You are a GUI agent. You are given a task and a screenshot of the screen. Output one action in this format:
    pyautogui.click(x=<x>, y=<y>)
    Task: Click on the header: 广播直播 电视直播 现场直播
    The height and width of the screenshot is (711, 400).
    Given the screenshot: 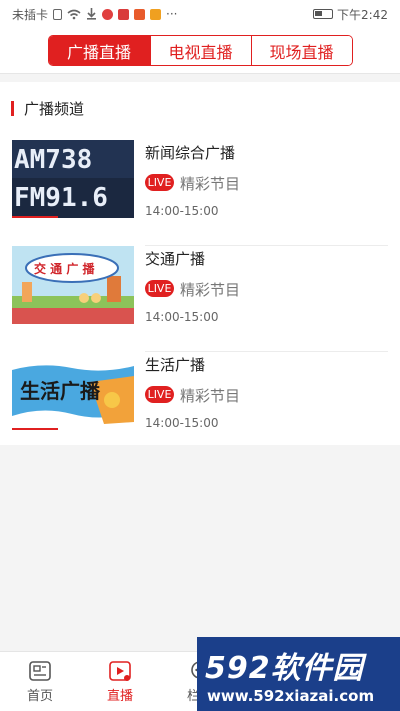 What is the action you would take?
    pyautogui.click(x=200, y=51)
    